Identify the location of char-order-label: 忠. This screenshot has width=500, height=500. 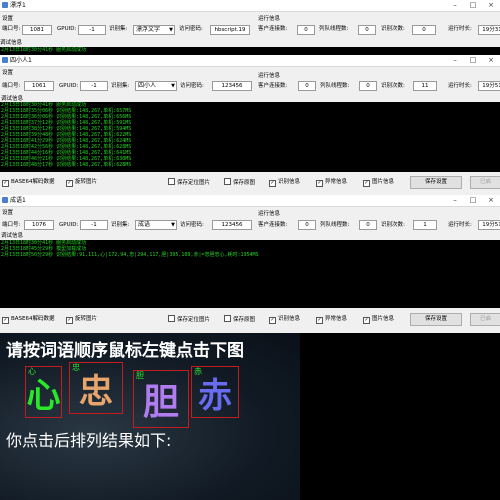
(76, 367).